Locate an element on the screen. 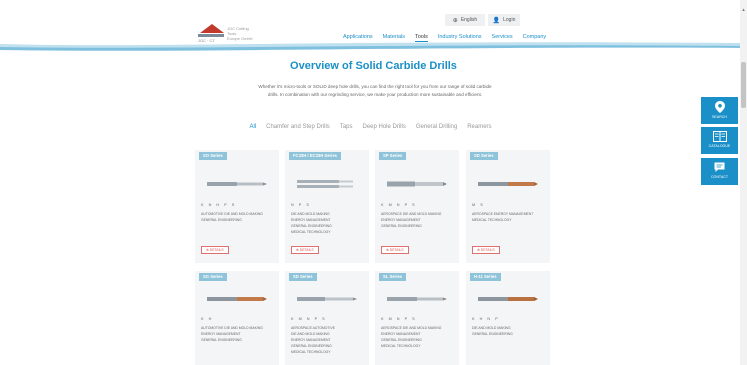  filter-deep-hole: Deep Hole Drills is located at coordinates (384, 127).